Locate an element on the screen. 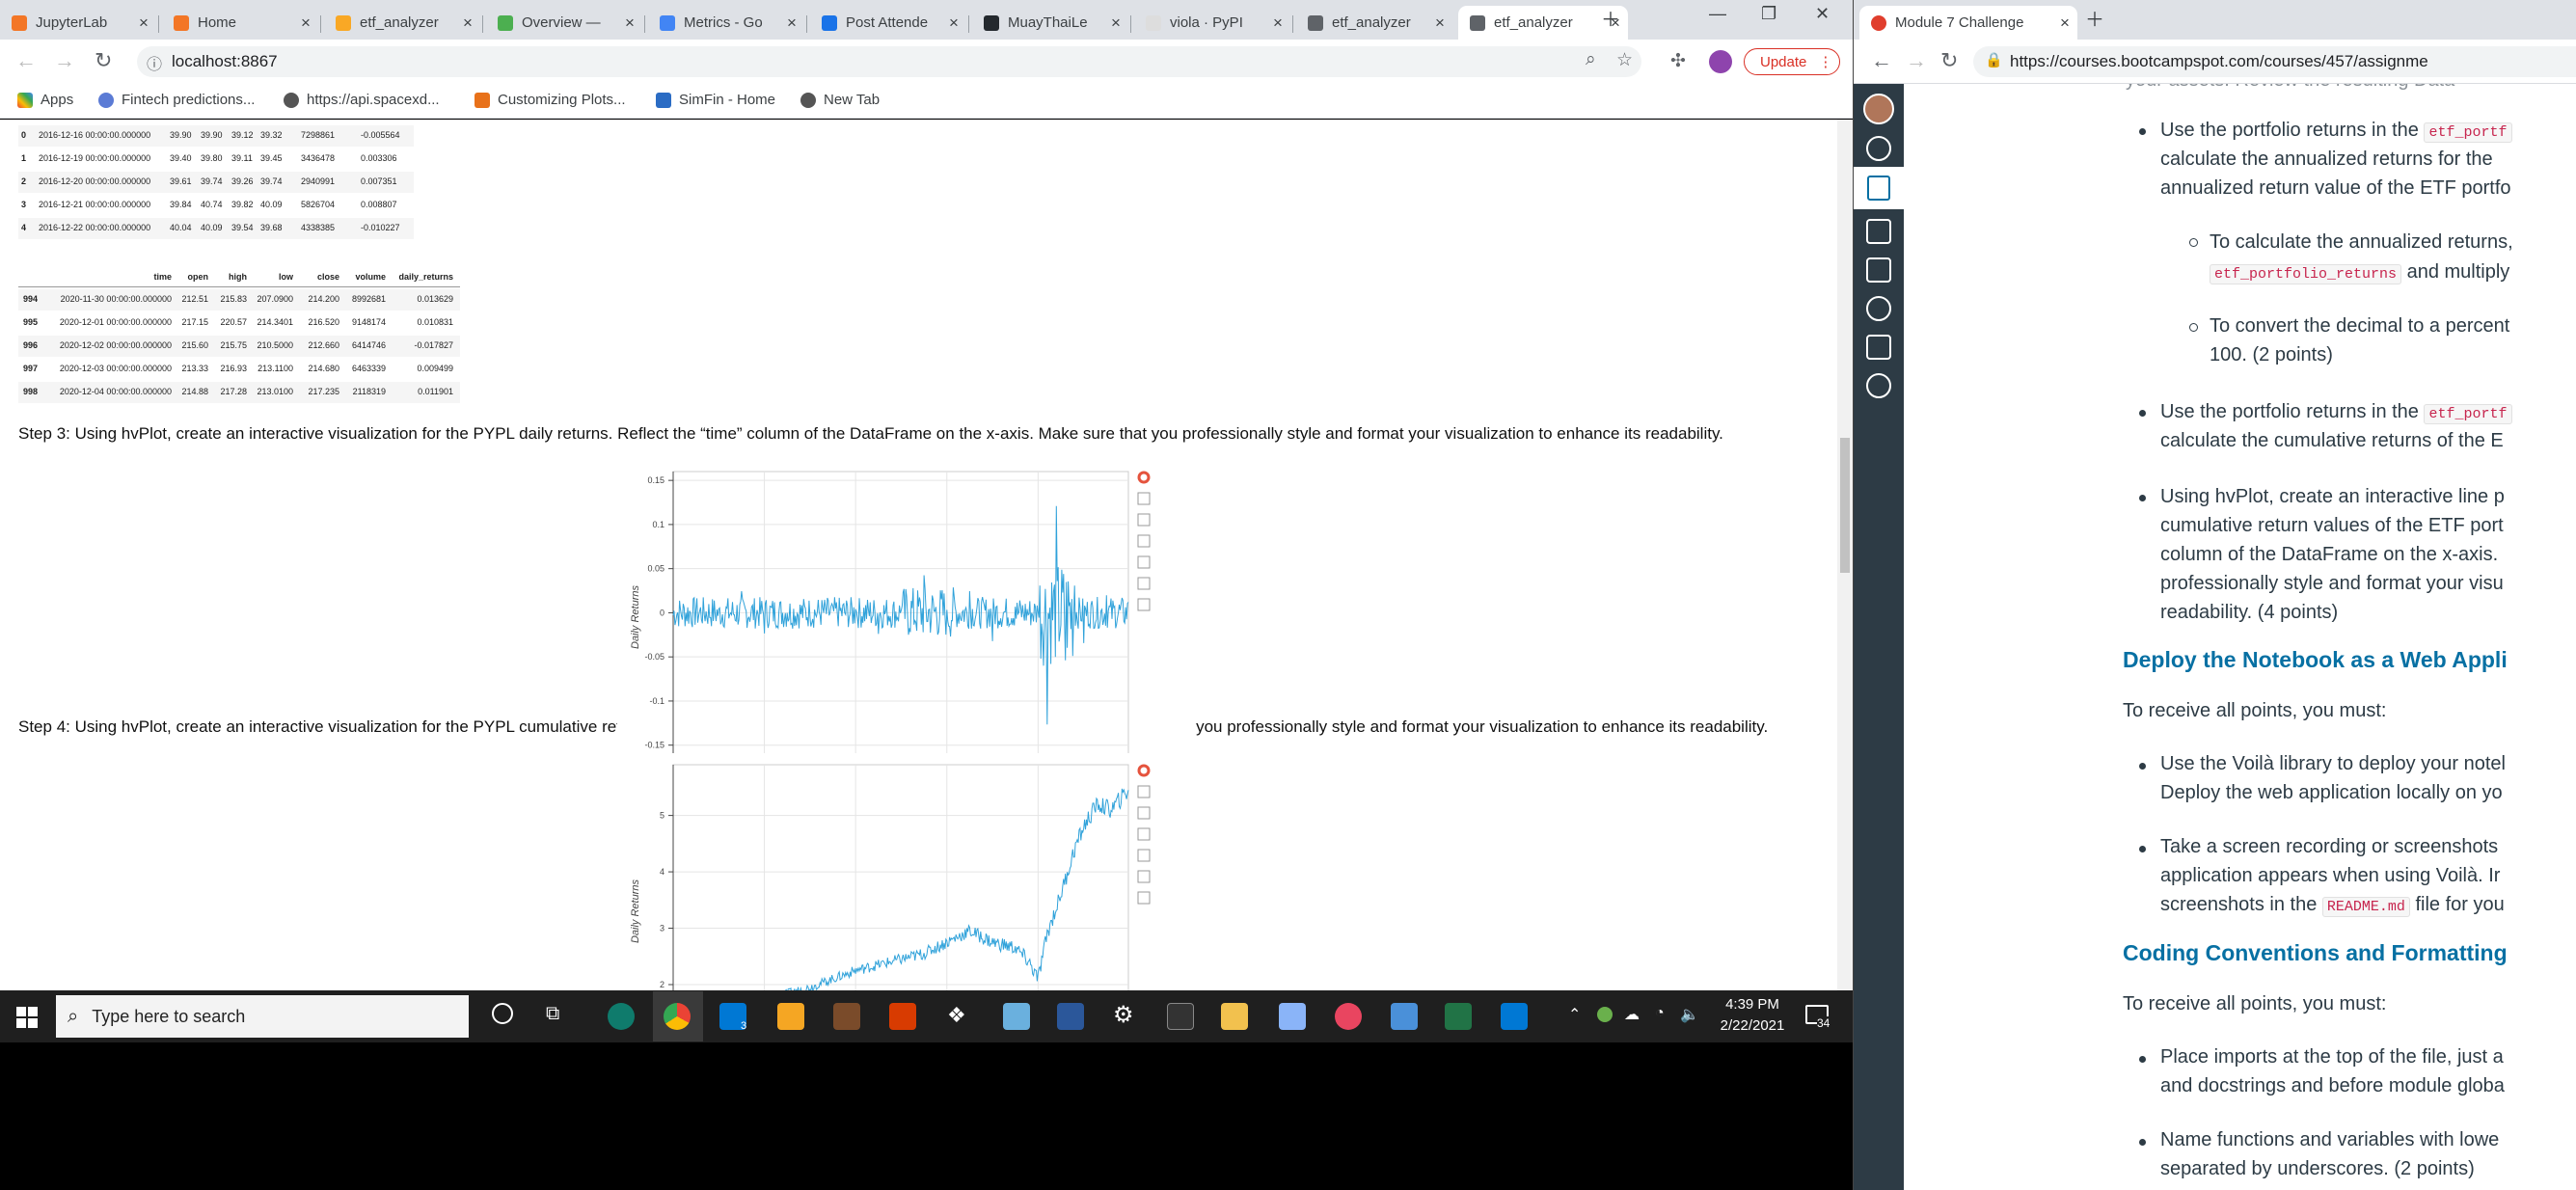  tab-2: Home × is located at coordinates (240, 23).